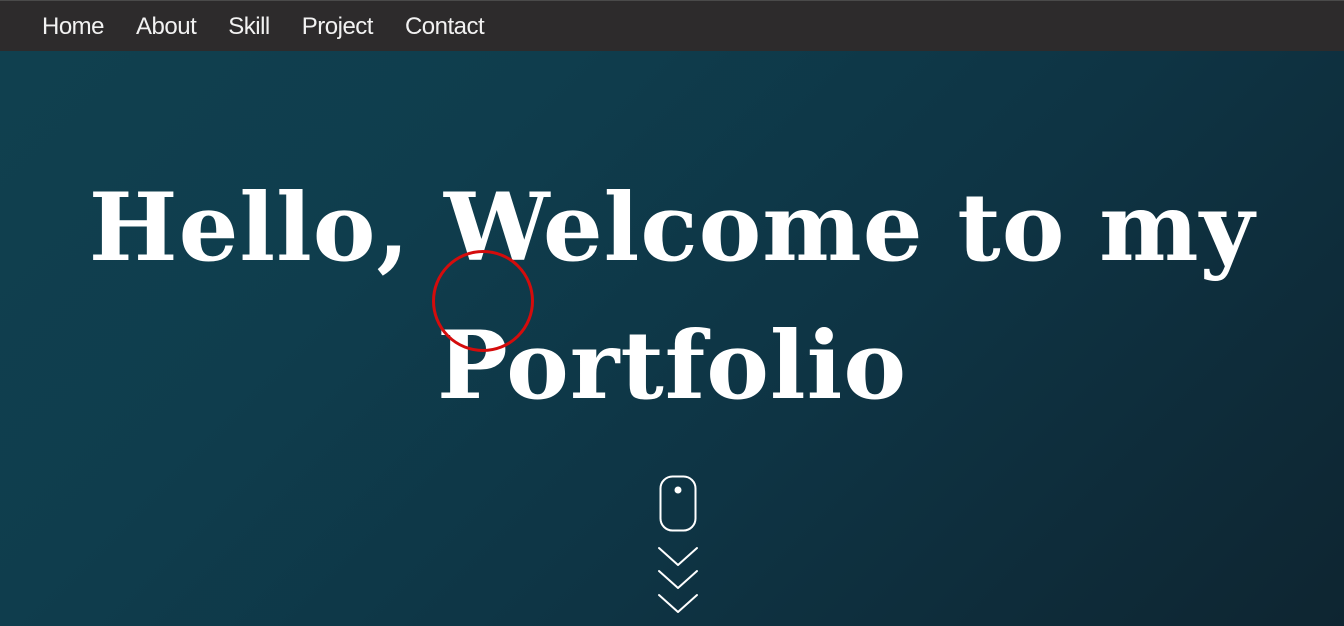 The height and width of the screenshot is (626, 1344). What do you see at coordinates (678, 544) in the screenshot?
I see `mouse-scroll-icon` at bounding box center [678, 544].